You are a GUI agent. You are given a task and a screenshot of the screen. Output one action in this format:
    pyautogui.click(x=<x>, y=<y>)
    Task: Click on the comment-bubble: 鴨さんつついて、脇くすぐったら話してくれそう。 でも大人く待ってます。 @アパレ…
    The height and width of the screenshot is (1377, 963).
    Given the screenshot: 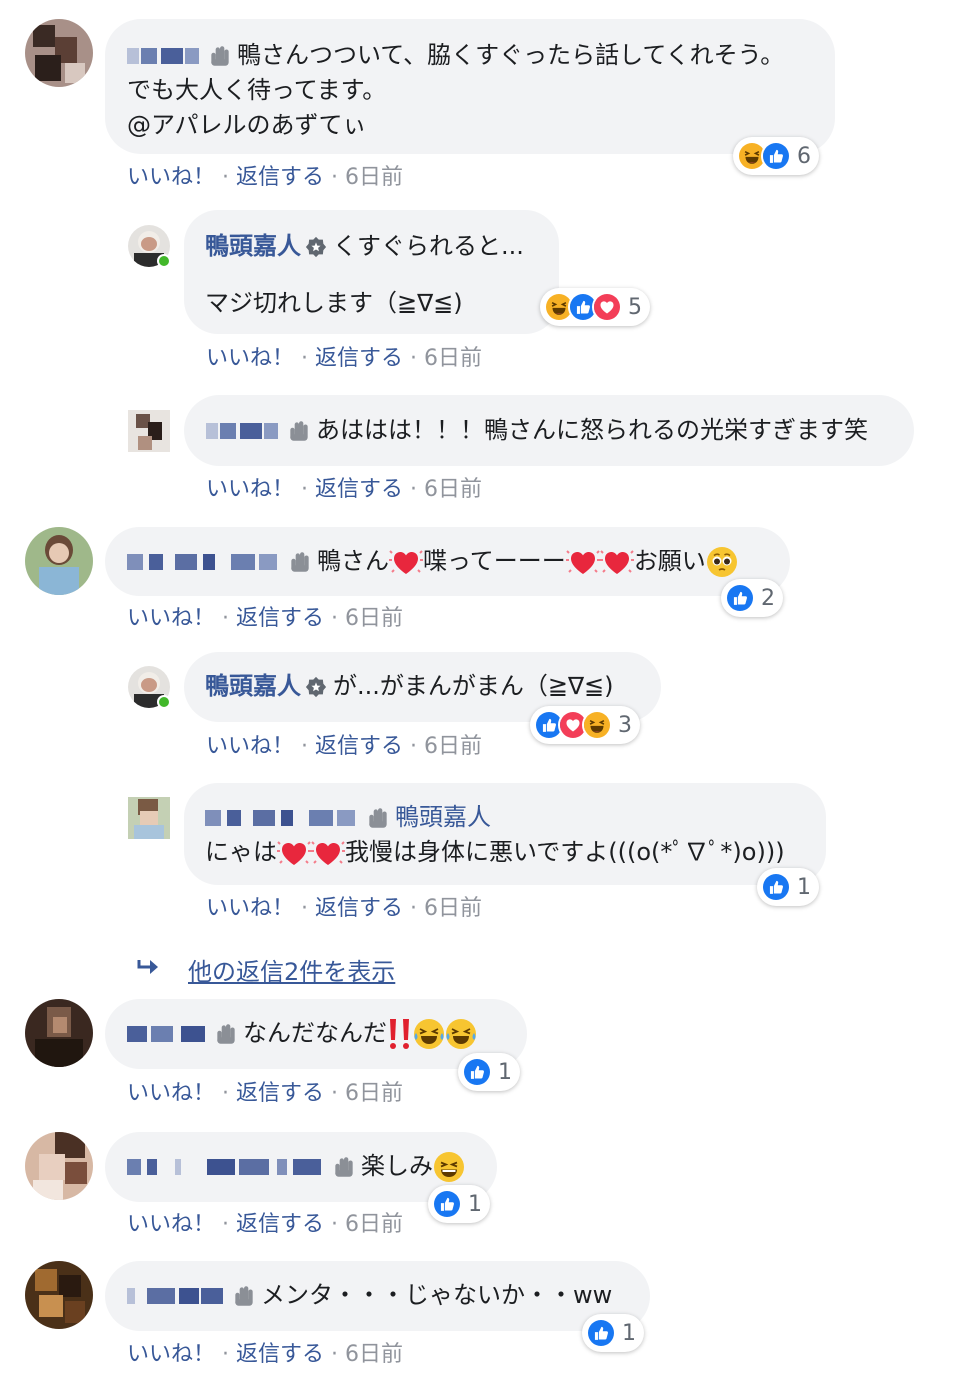 What is the action you would take?
    pyautogui.click(x=470, y=86)
    